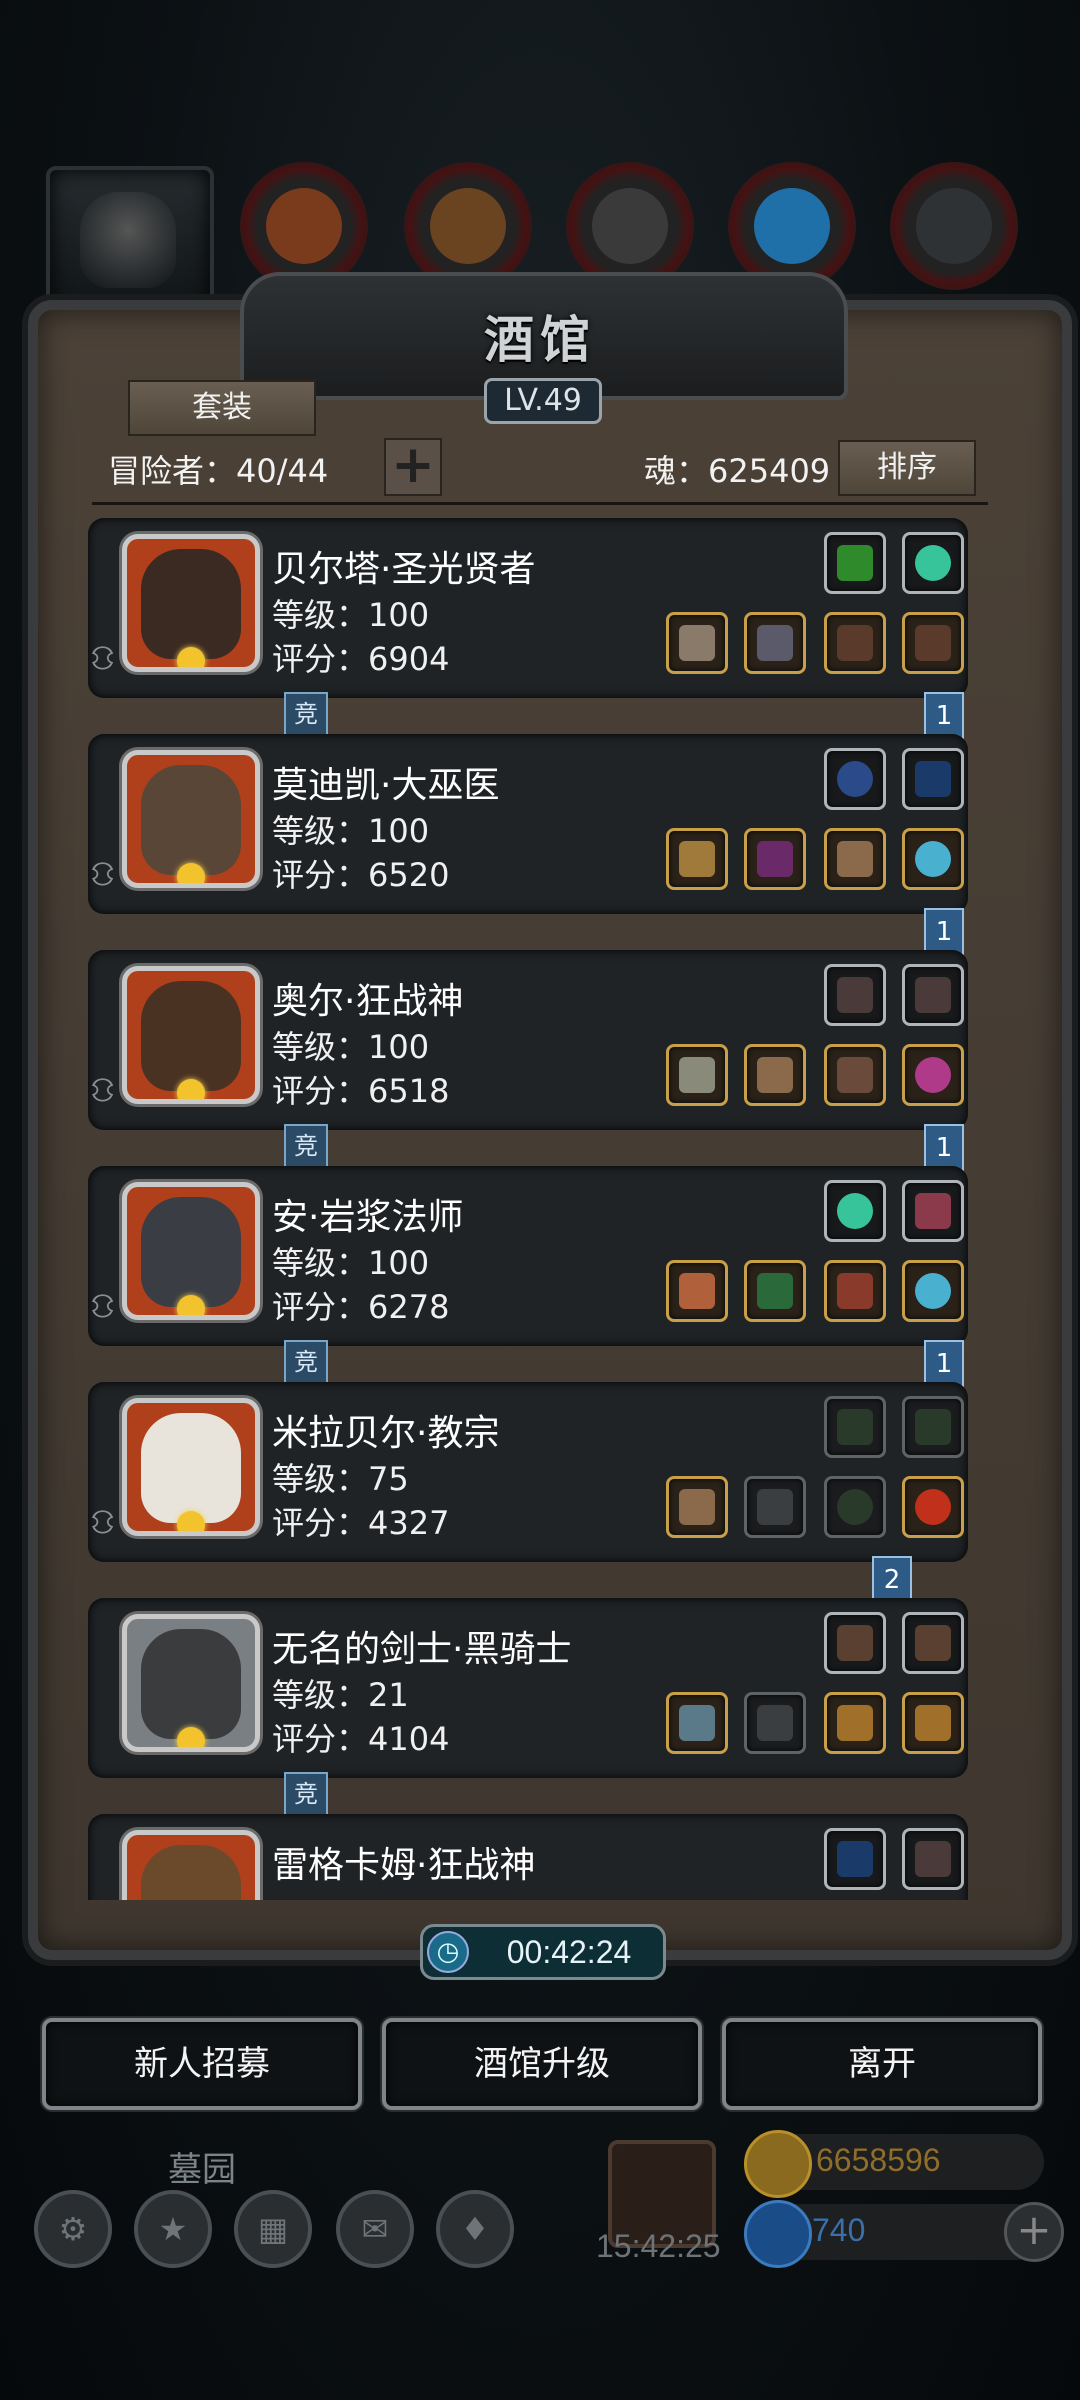  I want to click on upgrade-tavern-button: 酒馆升级, so click(542, 2064).